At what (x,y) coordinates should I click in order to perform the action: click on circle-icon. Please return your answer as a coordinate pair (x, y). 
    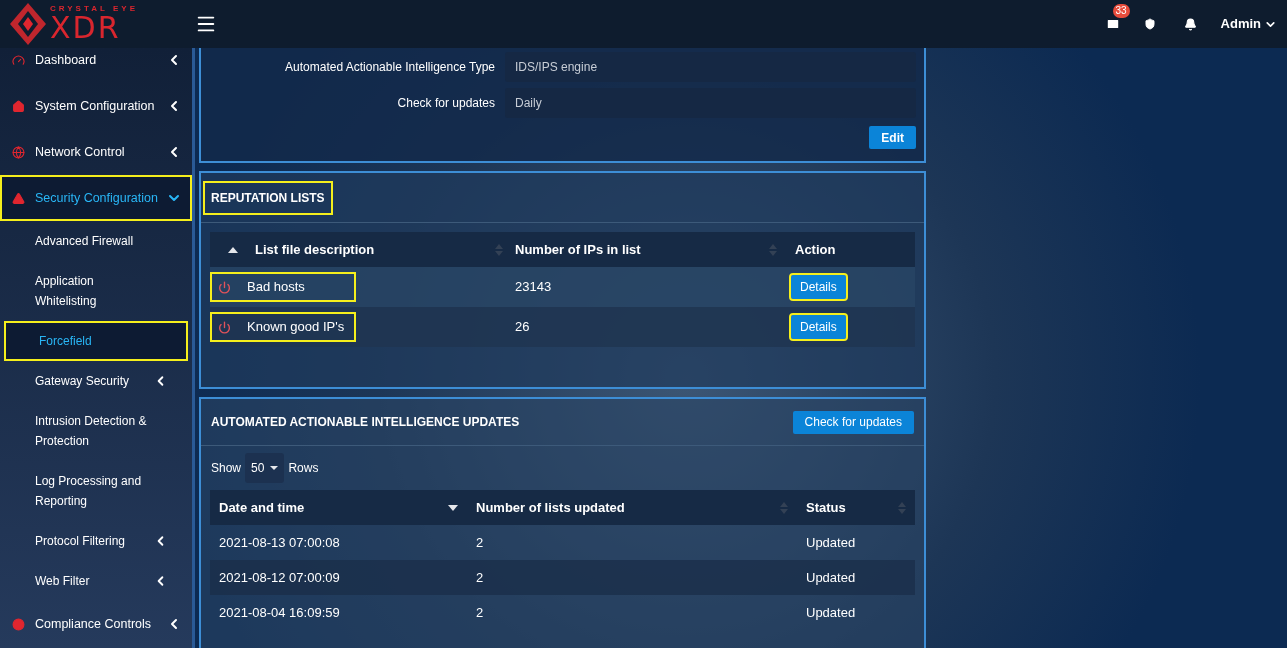
    Looking at the image, I should click on (18, 624).